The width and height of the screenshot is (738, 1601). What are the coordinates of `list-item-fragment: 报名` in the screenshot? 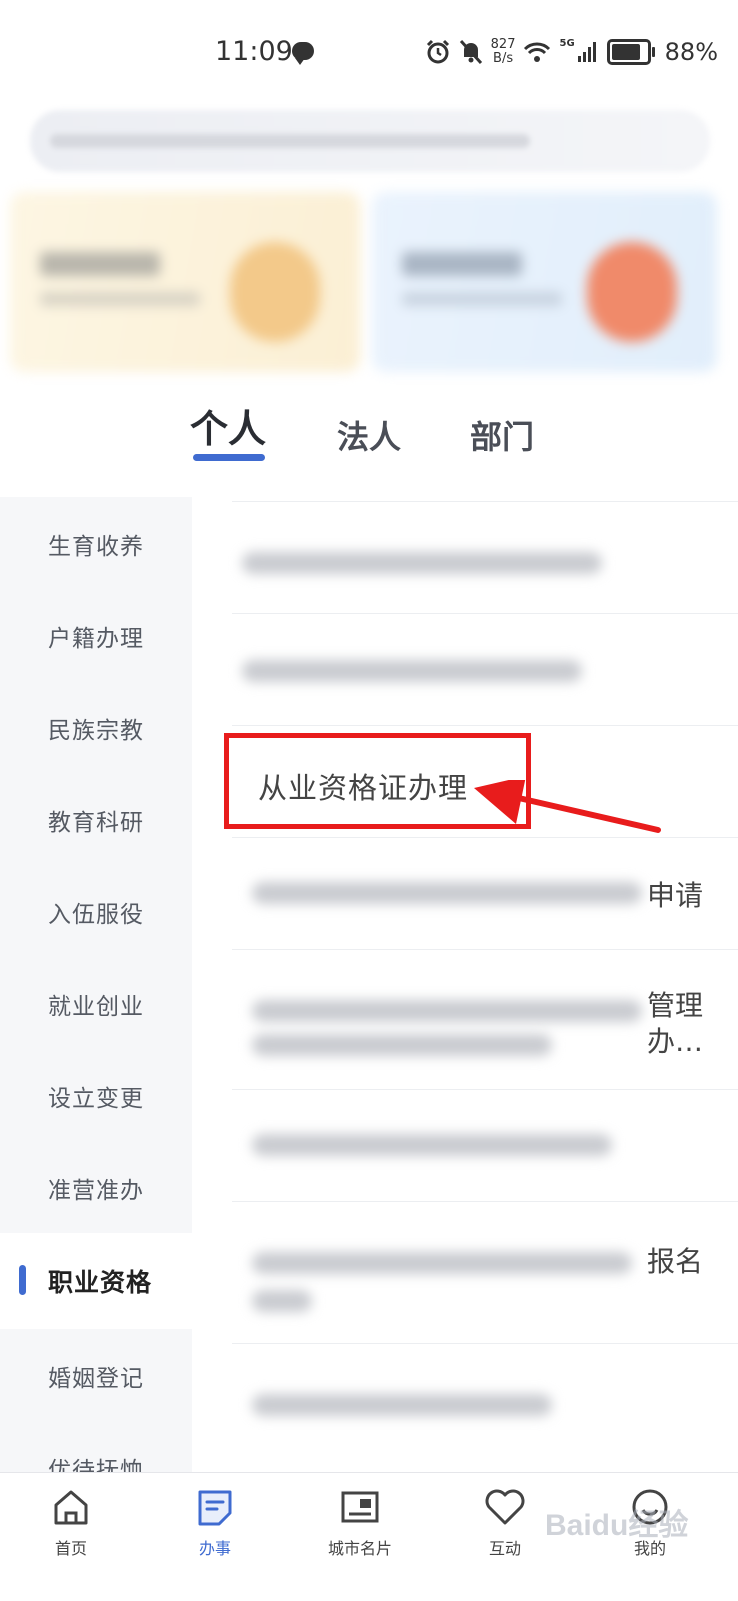 It's located at (675, 1261).